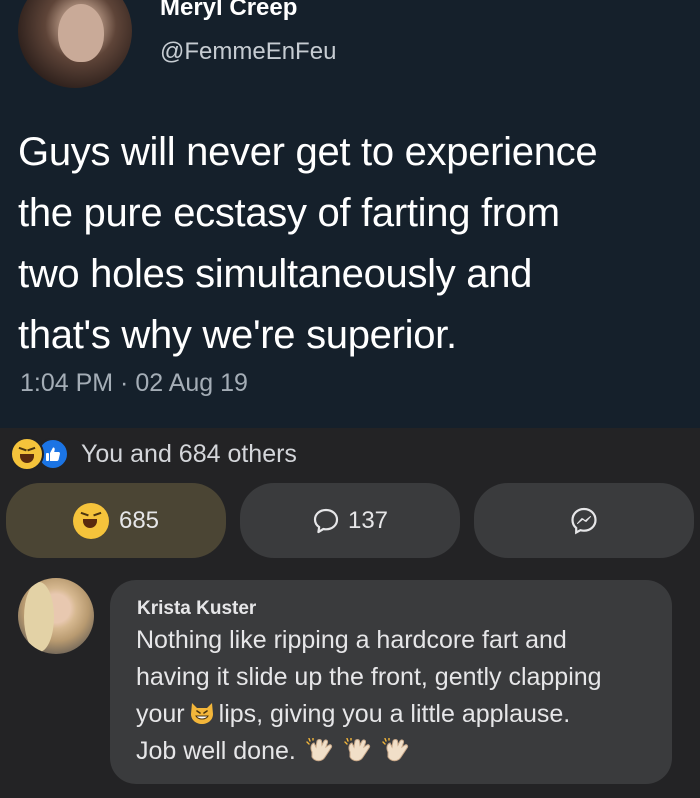  What do you see at coordinates (160, 714) in the screenshot?
I see `comment-line-part: your` at bounding box center [160, 714].